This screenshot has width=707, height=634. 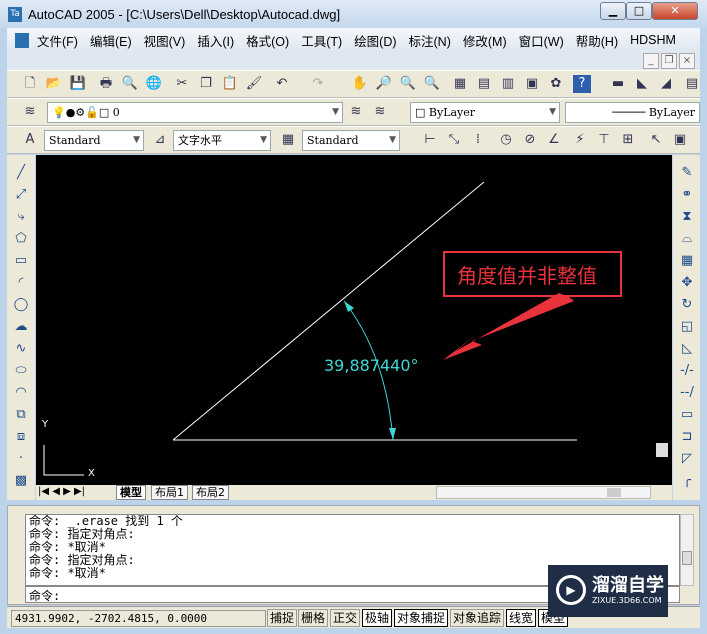 What do you see at coordinates (30, 112) in the screenshot?
I see `layer-manager-icon: ≋` at bounding box center [30, 112].